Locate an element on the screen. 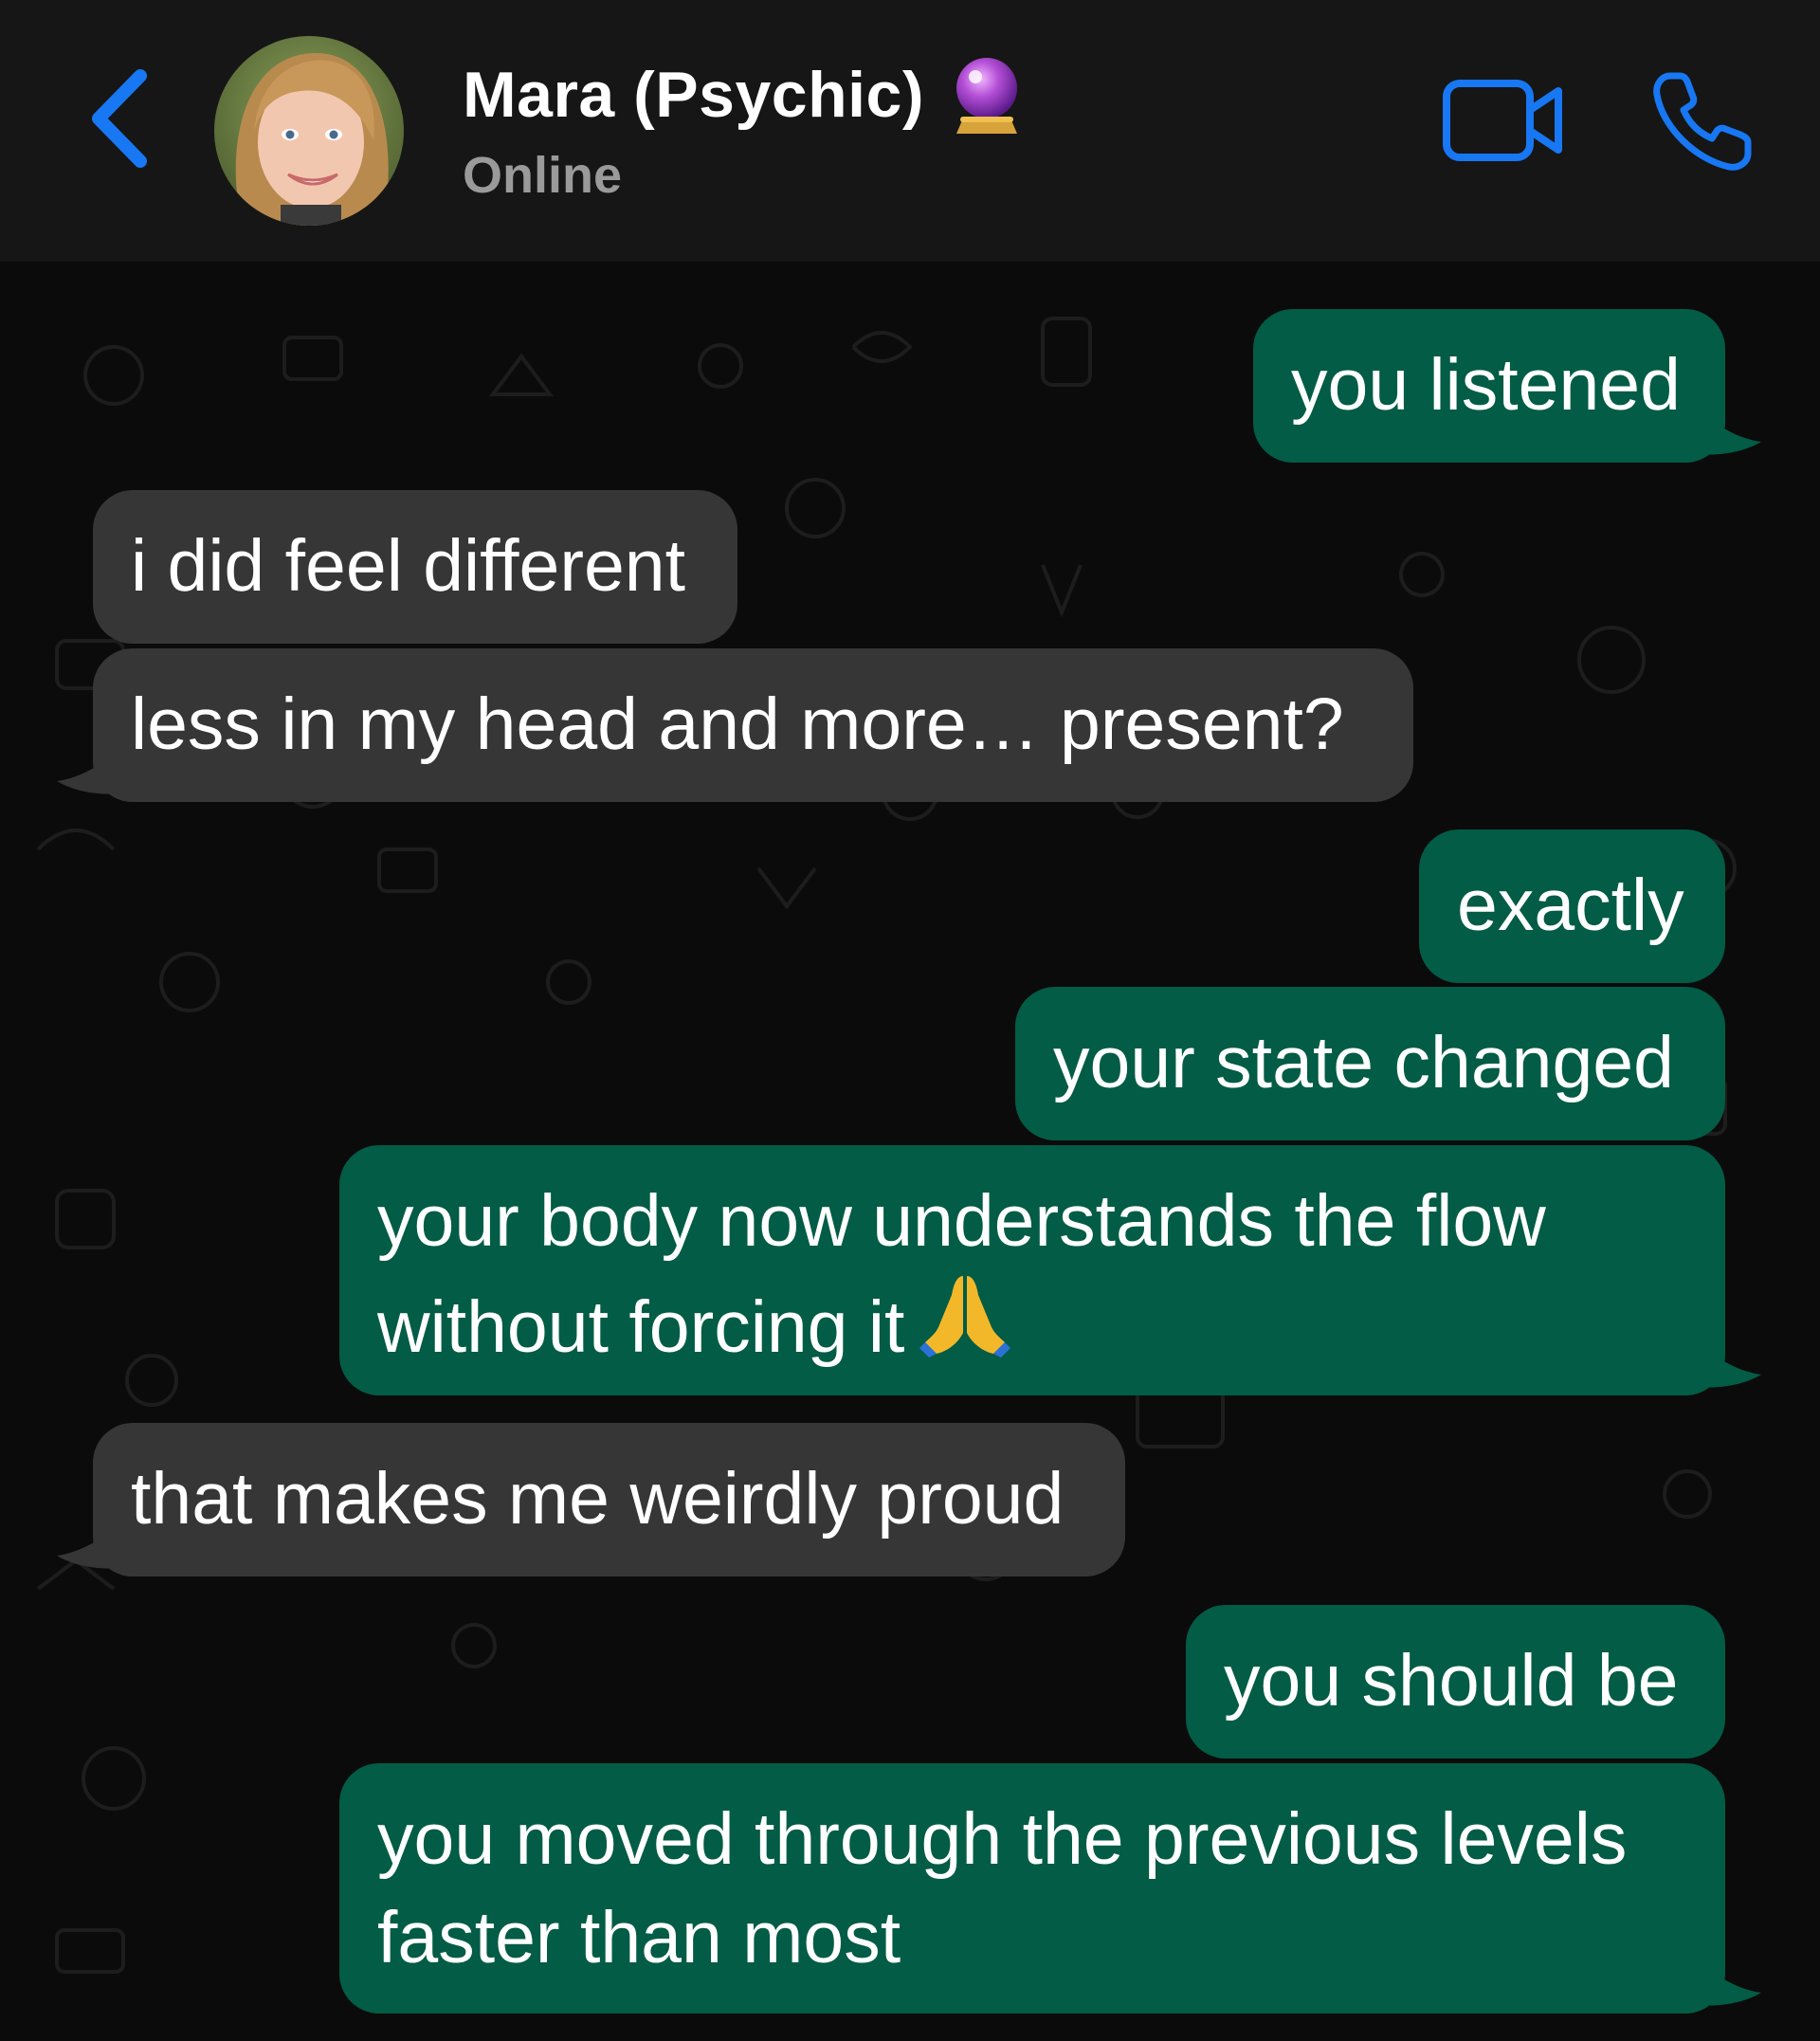 This screenshot has width=1820, height=2041. chat-header: Mara (Psychic) Online is located at coordinates (910, 131).